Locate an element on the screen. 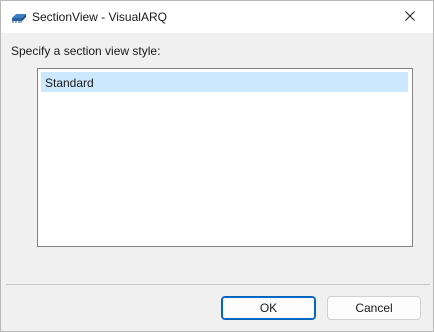 The width and height of the screenshot is (434, 332). prompt-label: Specify a section view style: is located at coordinates (86, 51).